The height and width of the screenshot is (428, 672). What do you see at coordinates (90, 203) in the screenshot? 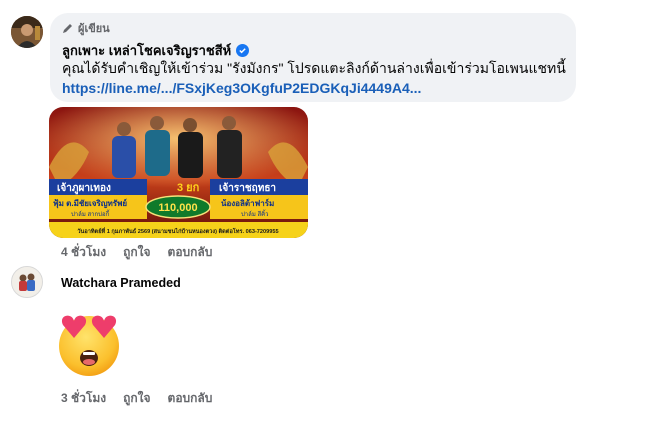
I see `poster-left-owner: ฟุ้ม ต.มีชัยเจริญทรัพย์` at bounding box center [90, 203].